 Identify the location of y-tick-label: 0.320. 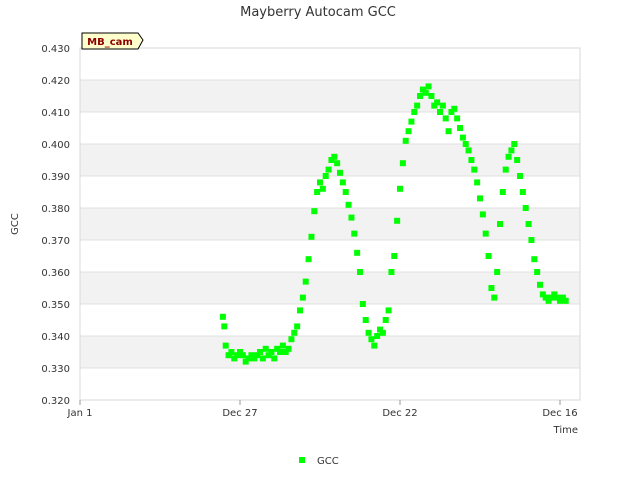
(55, 401).